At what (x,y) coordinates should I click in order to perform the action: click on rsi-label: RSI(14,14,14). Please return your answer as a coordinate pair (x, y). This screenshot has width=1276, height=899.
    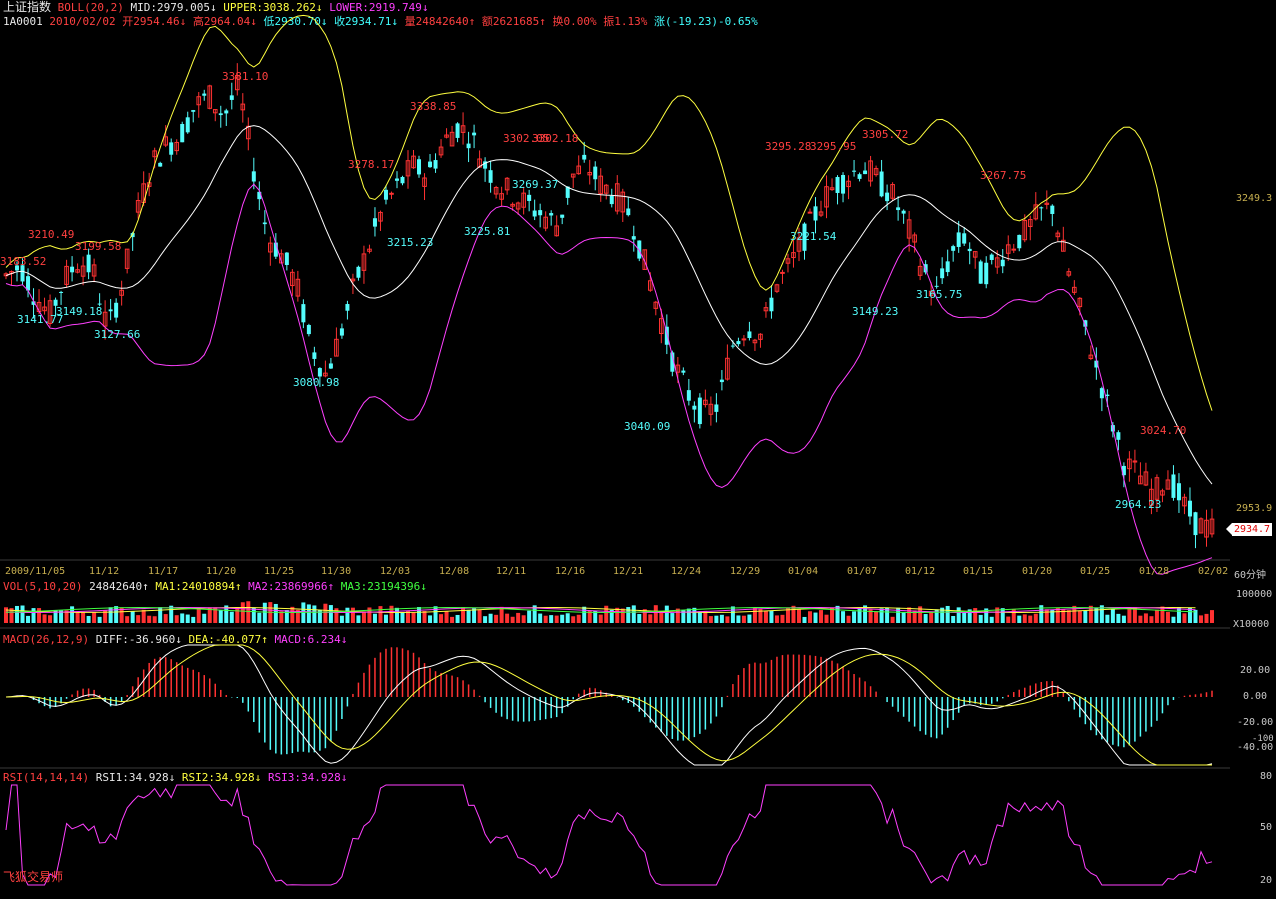
    Looking at the image, I should click on (46, 777).